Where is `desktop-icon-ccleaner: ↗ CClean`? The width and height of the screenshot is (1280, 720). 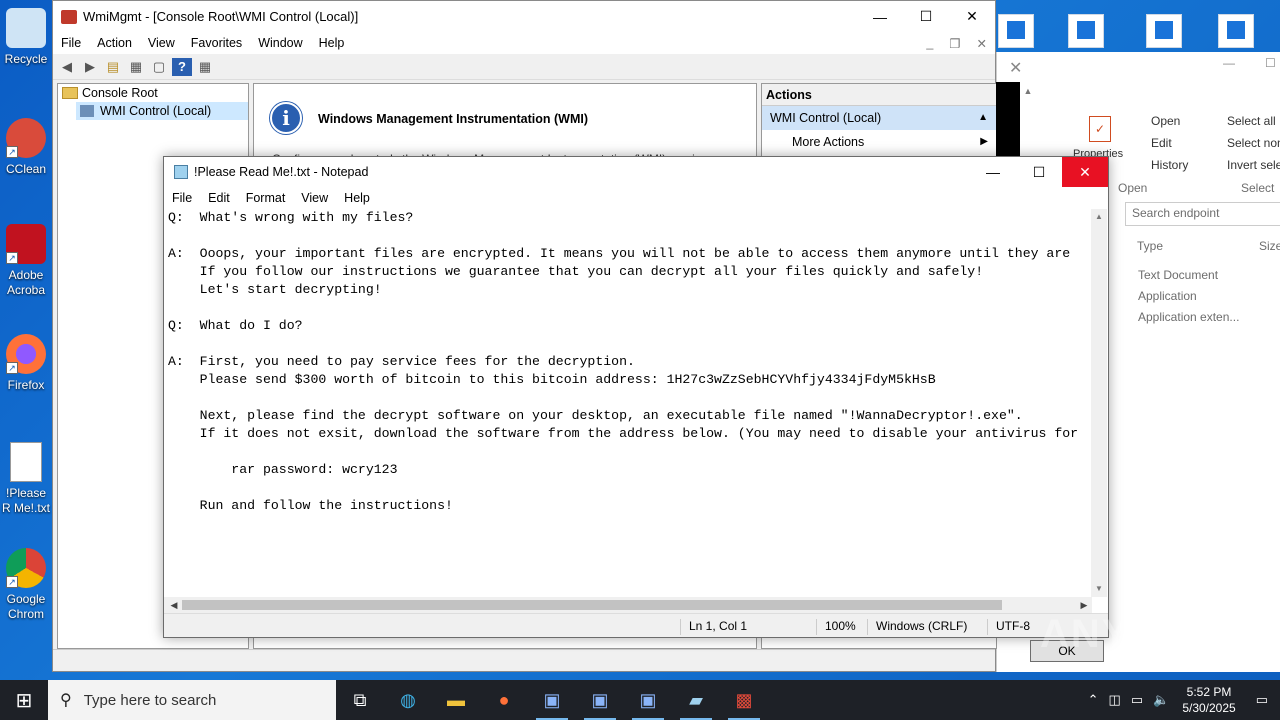
desktop-icon-ccleaner: ↗ CClean is located at coordinates (26, 147).